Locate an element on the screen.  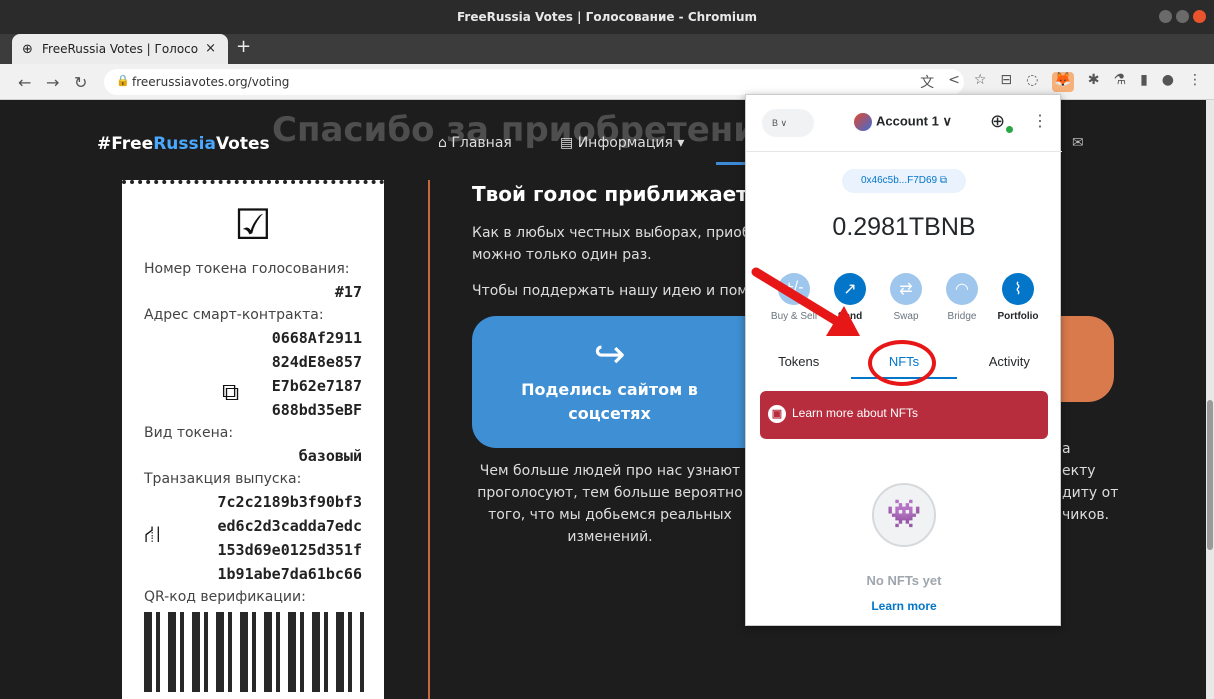
swap-icon: ⇄ is located at coordinates (906, 289).